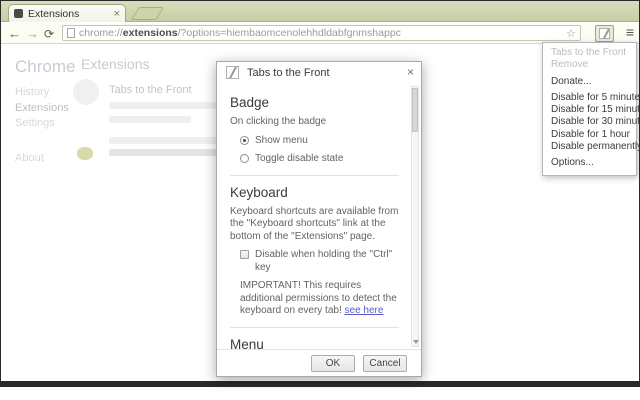 The image size is (640, 400). Describe the element at coordinates (571, 33) in the screenshot. I see `bookmark-star-icon: ☆` at that location.